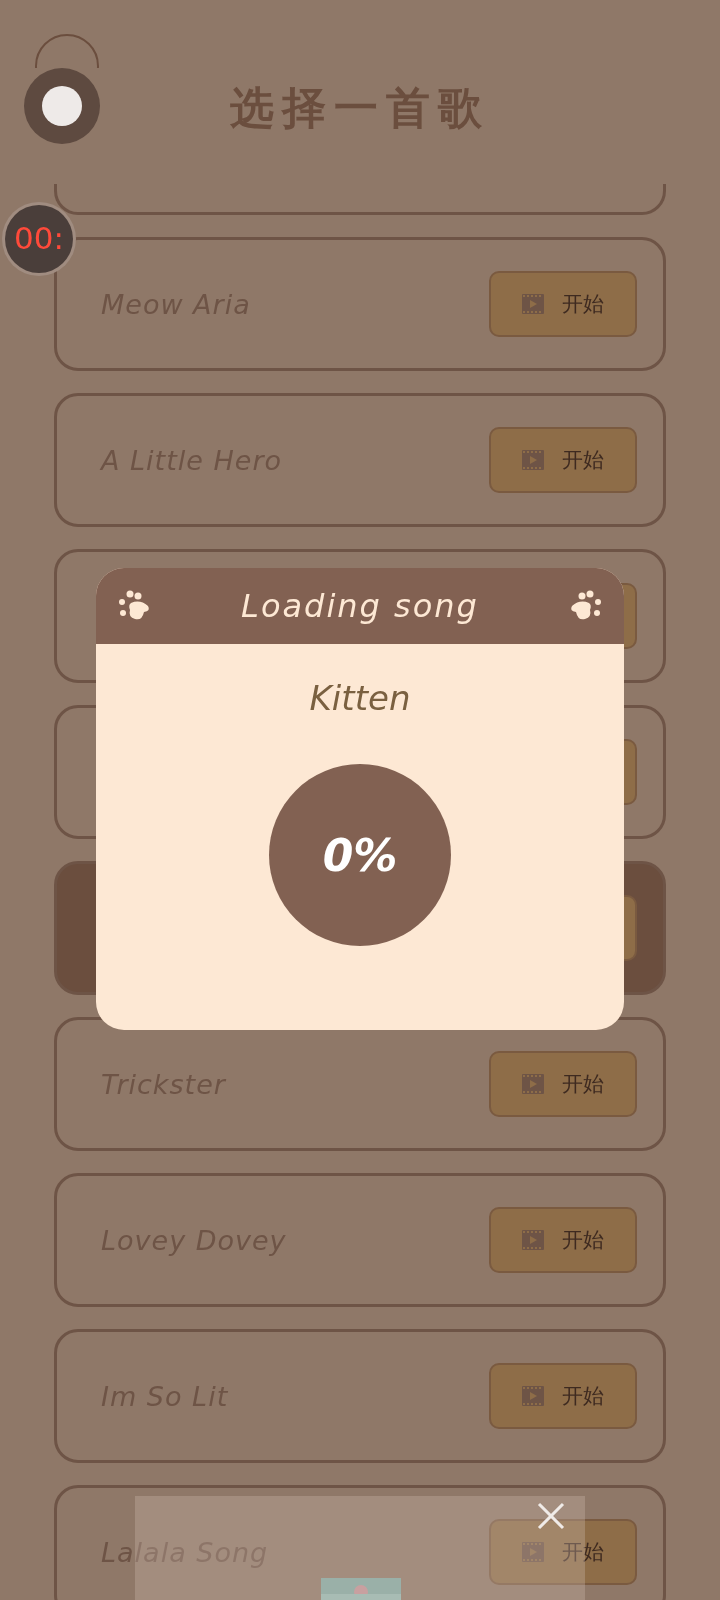 The image size is (720, 1600). What do you see at coordinates (39, 239) in the screenshot?
I see `timer-toast: 00:` at bounding box center [39, 239].